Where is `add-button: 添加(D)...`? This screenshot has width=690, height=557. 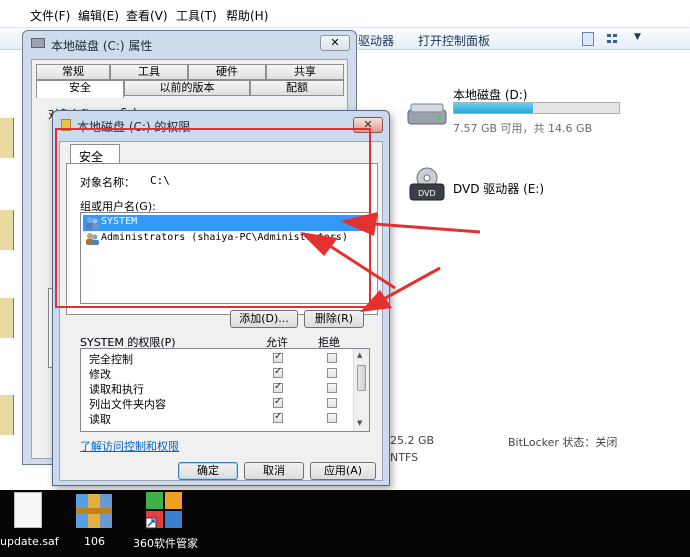 add-button: 添加(D)... is located at coordinates (264, 319).